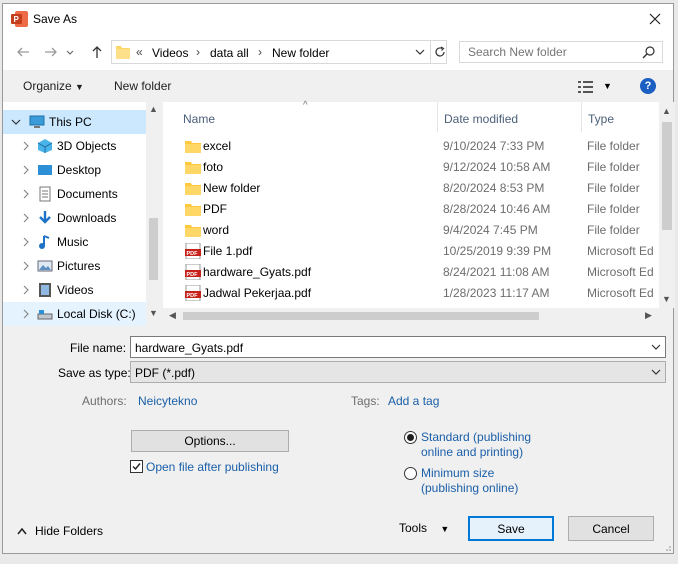  Describe the element at coordinates (97, 52) in the screenshot. I see `up-arrow-icon` at that location.